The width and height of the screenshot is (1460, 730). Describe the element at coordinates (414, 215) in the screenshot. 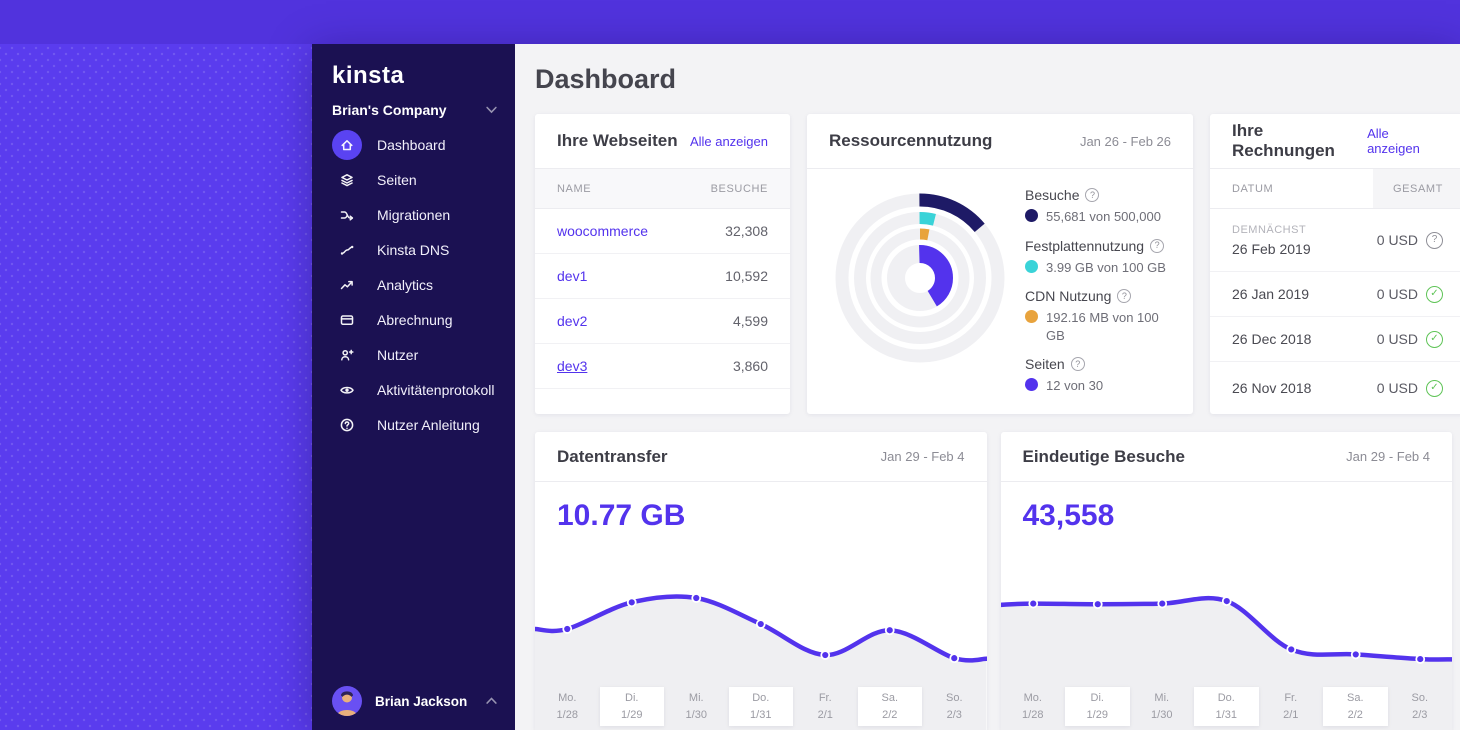

I see `sidebar-item-label: Migrationen` at that location.